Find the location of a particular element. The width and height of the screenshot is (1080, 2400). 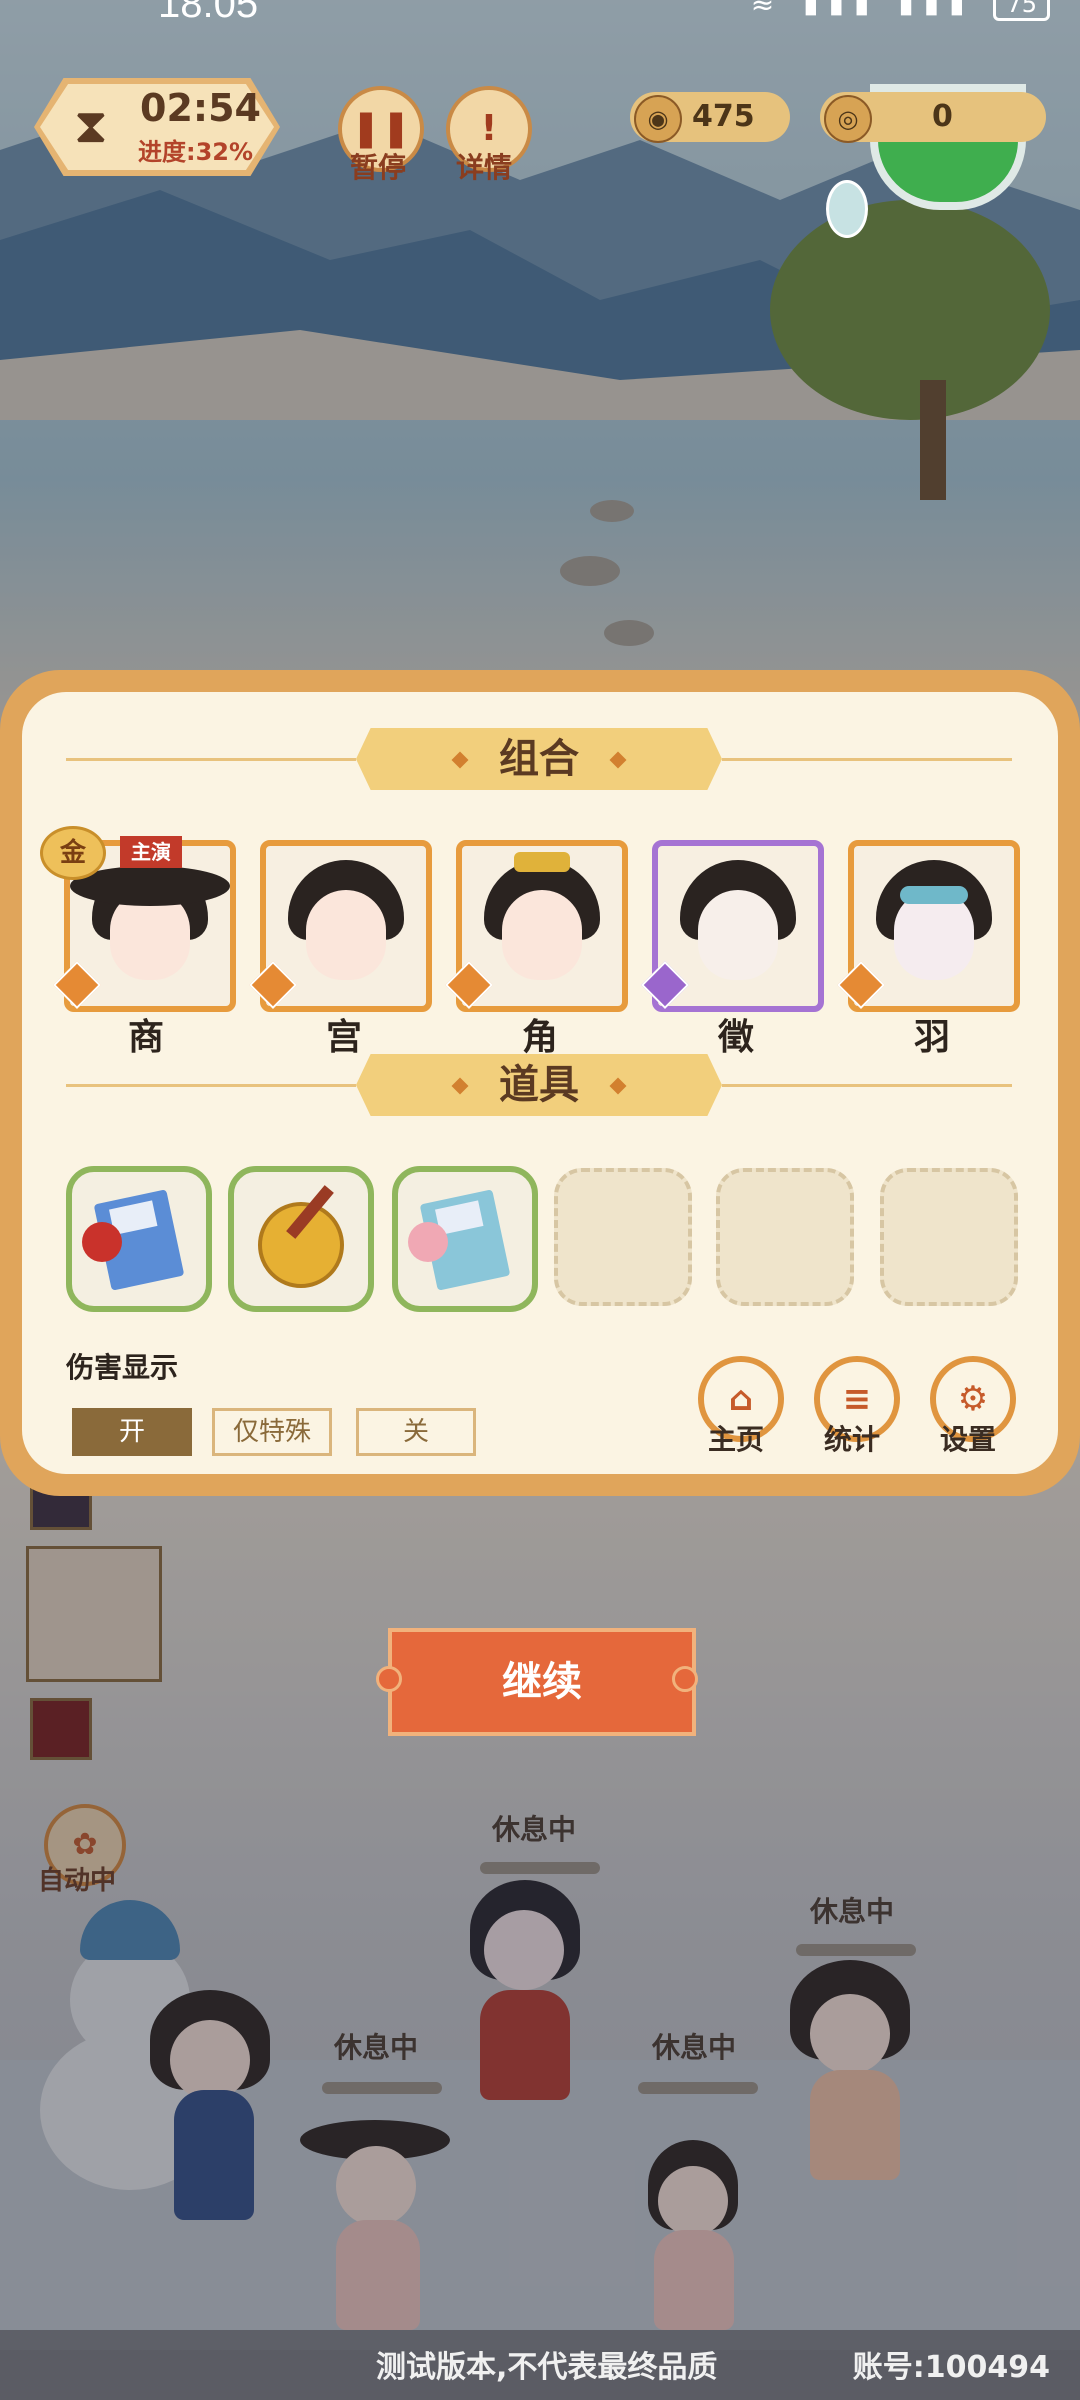

continue-button: 继续 is located at coordinates (542, 1682).